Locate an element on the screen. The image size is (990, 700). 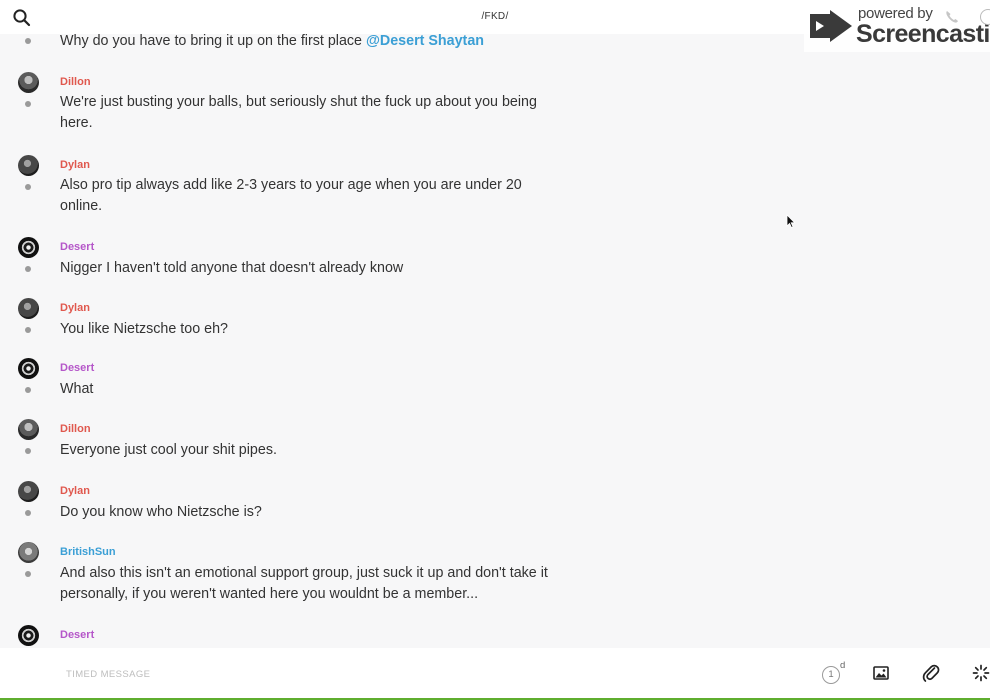
message-text: Do you know who Nietzsche is? is located at coordinates (161, 512).